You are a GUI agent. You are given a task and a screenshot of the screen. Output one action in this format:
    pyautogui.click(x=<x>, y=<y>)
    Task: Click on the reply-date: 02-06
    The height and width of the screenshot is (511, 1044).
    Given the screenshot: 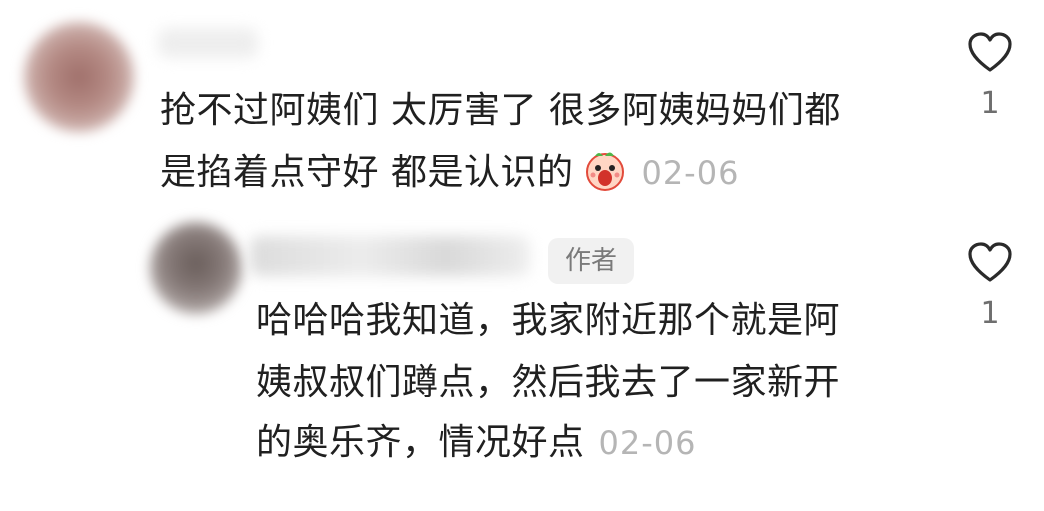 What is the action you would take?
    pyautogui.click(x=647, y=443)
    